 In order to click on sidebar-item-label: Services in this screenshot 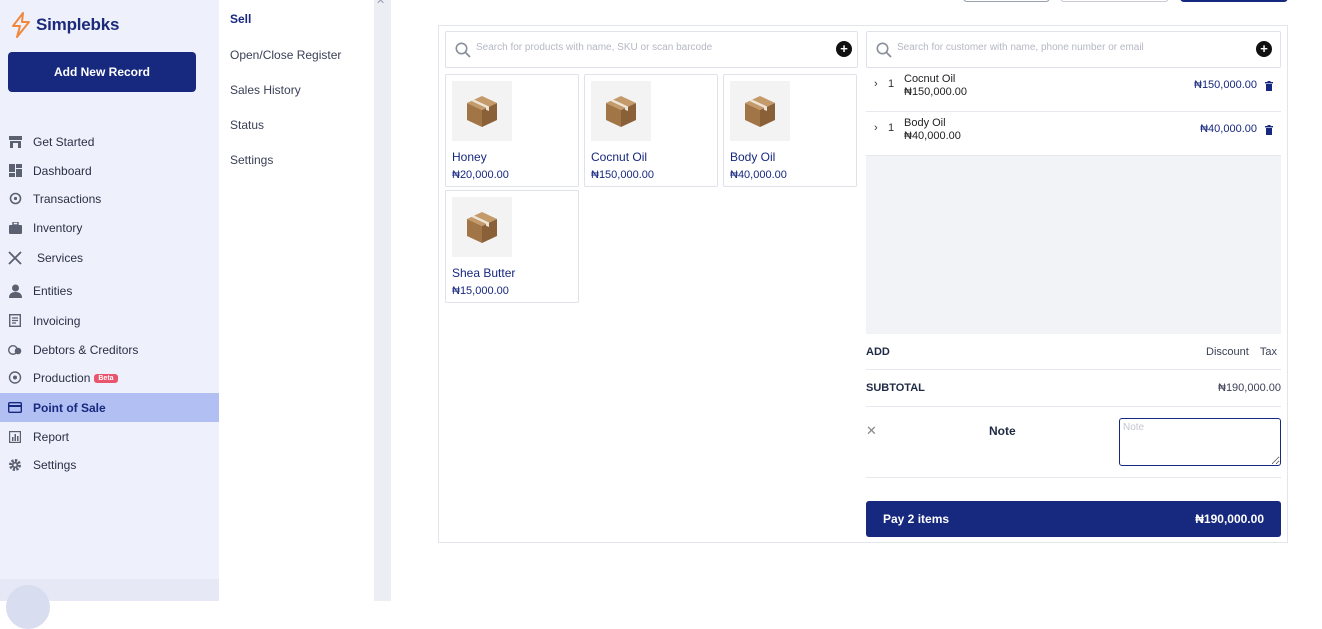, I will do `click(60, 257)`.